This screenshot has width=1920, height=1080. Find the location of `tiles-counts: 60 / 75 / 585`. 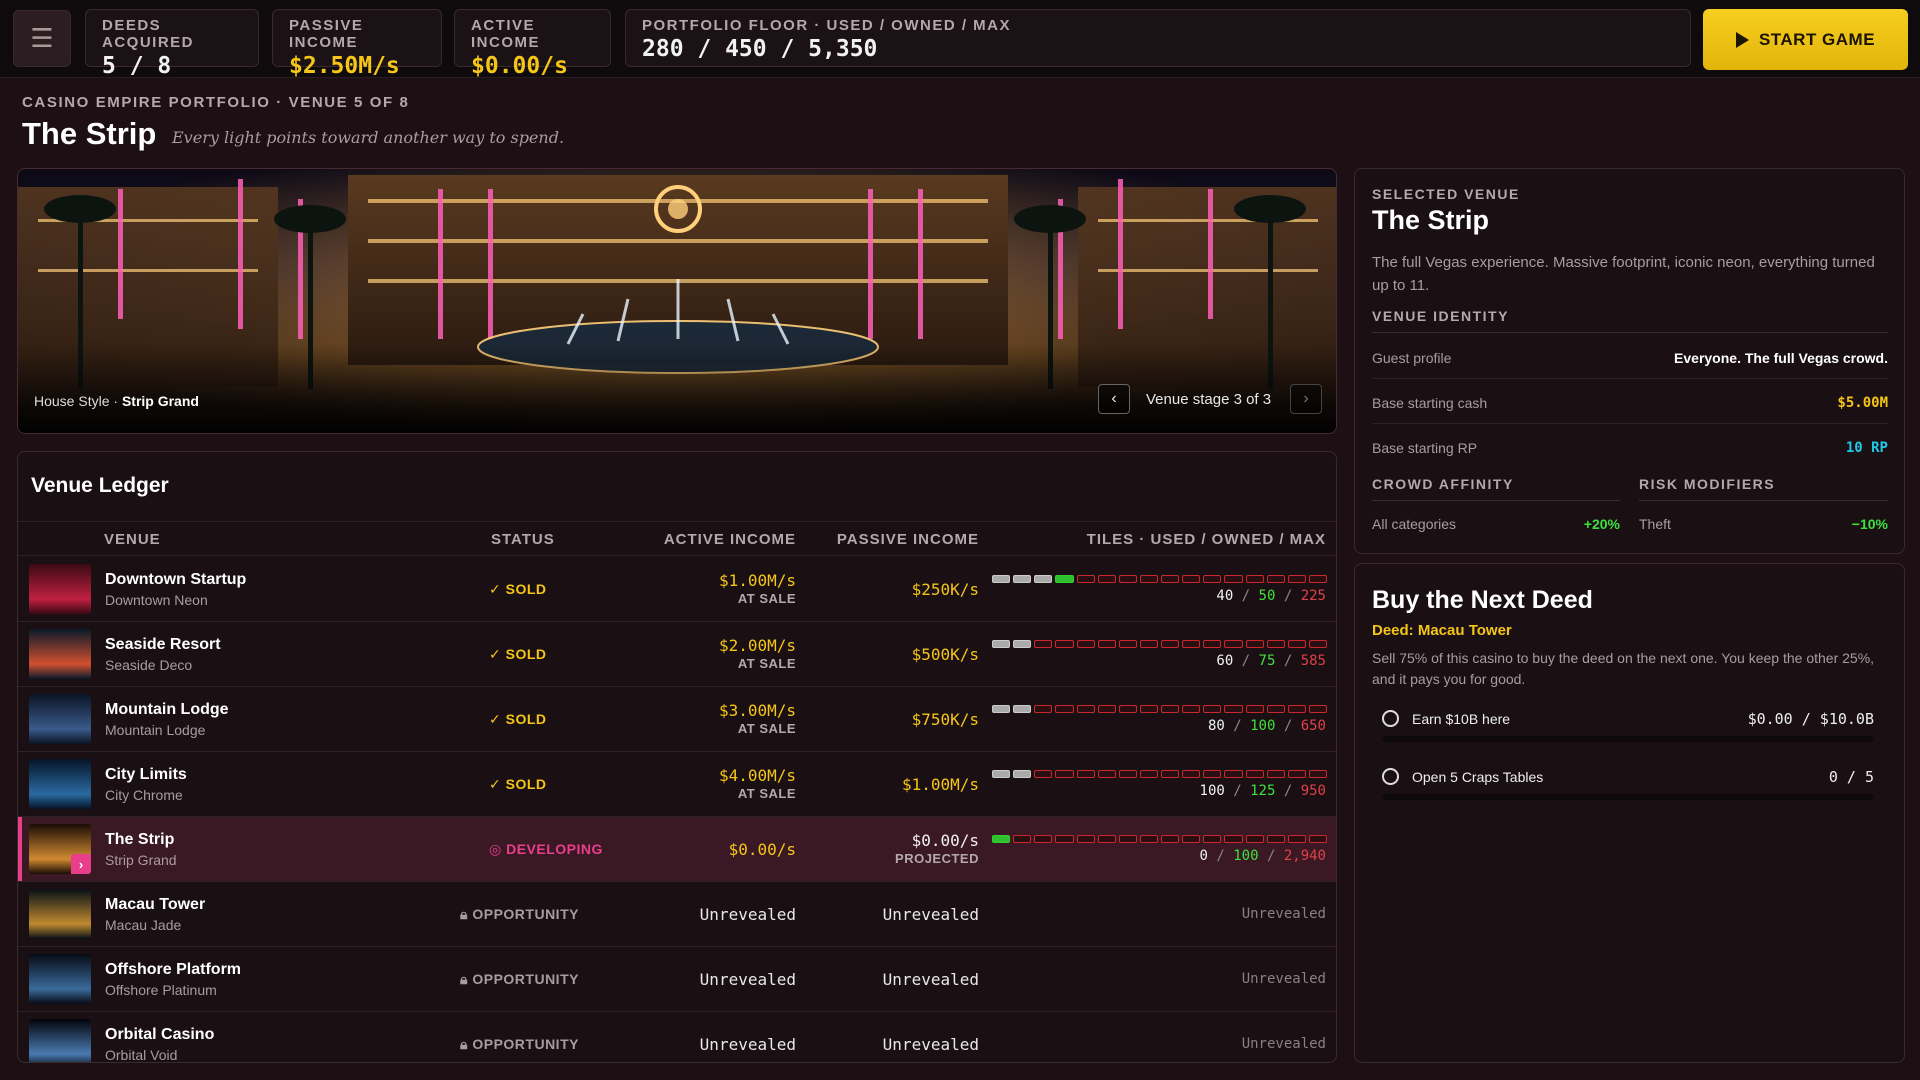

tiles-counts: 60 / 75 / 585 is located at coordinates (1271, 661).